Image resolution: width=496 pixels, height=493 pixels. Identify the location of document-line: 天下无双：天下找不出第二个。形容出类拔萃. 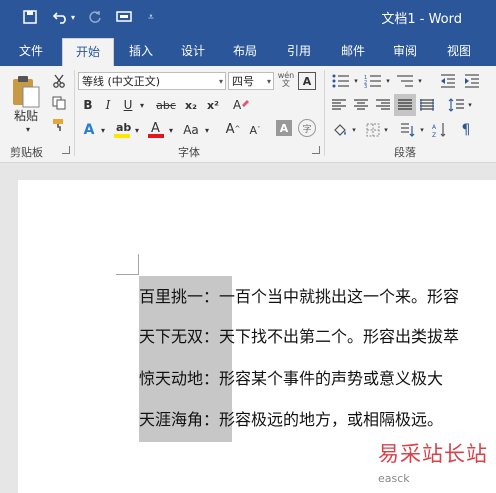
(299, 337).